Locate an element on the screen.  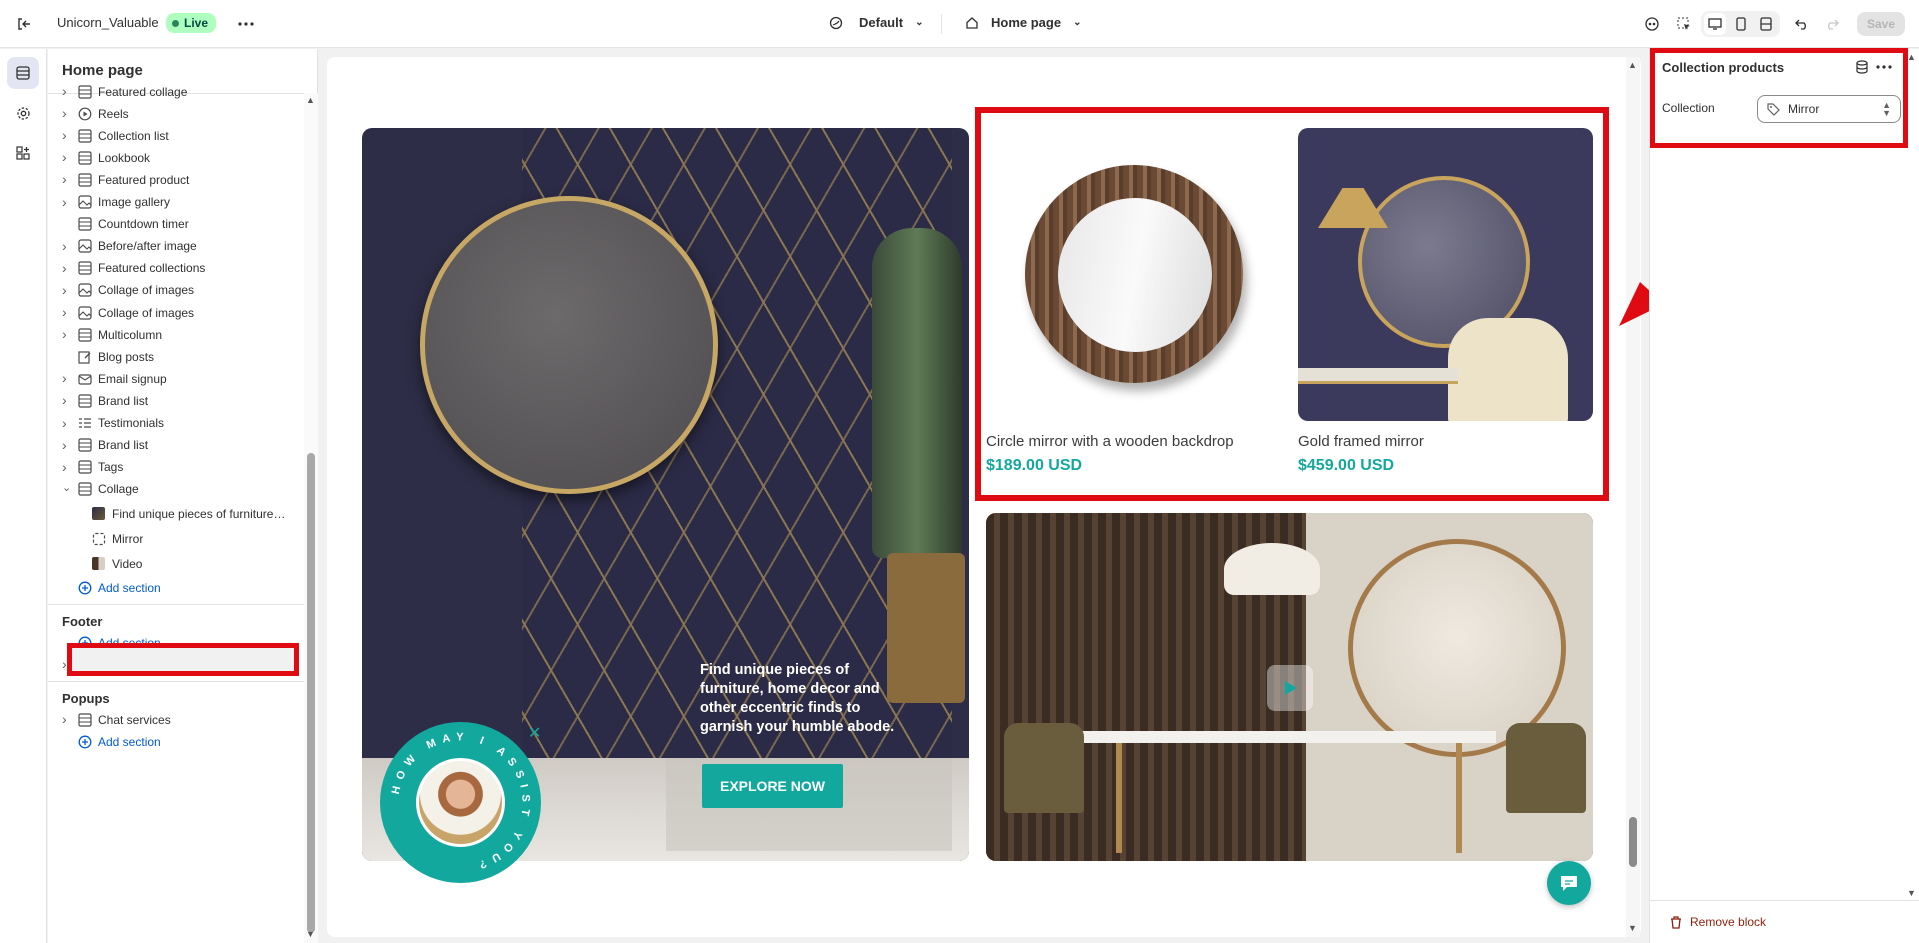
mobile-icon is located at coordinates (1741, 24).